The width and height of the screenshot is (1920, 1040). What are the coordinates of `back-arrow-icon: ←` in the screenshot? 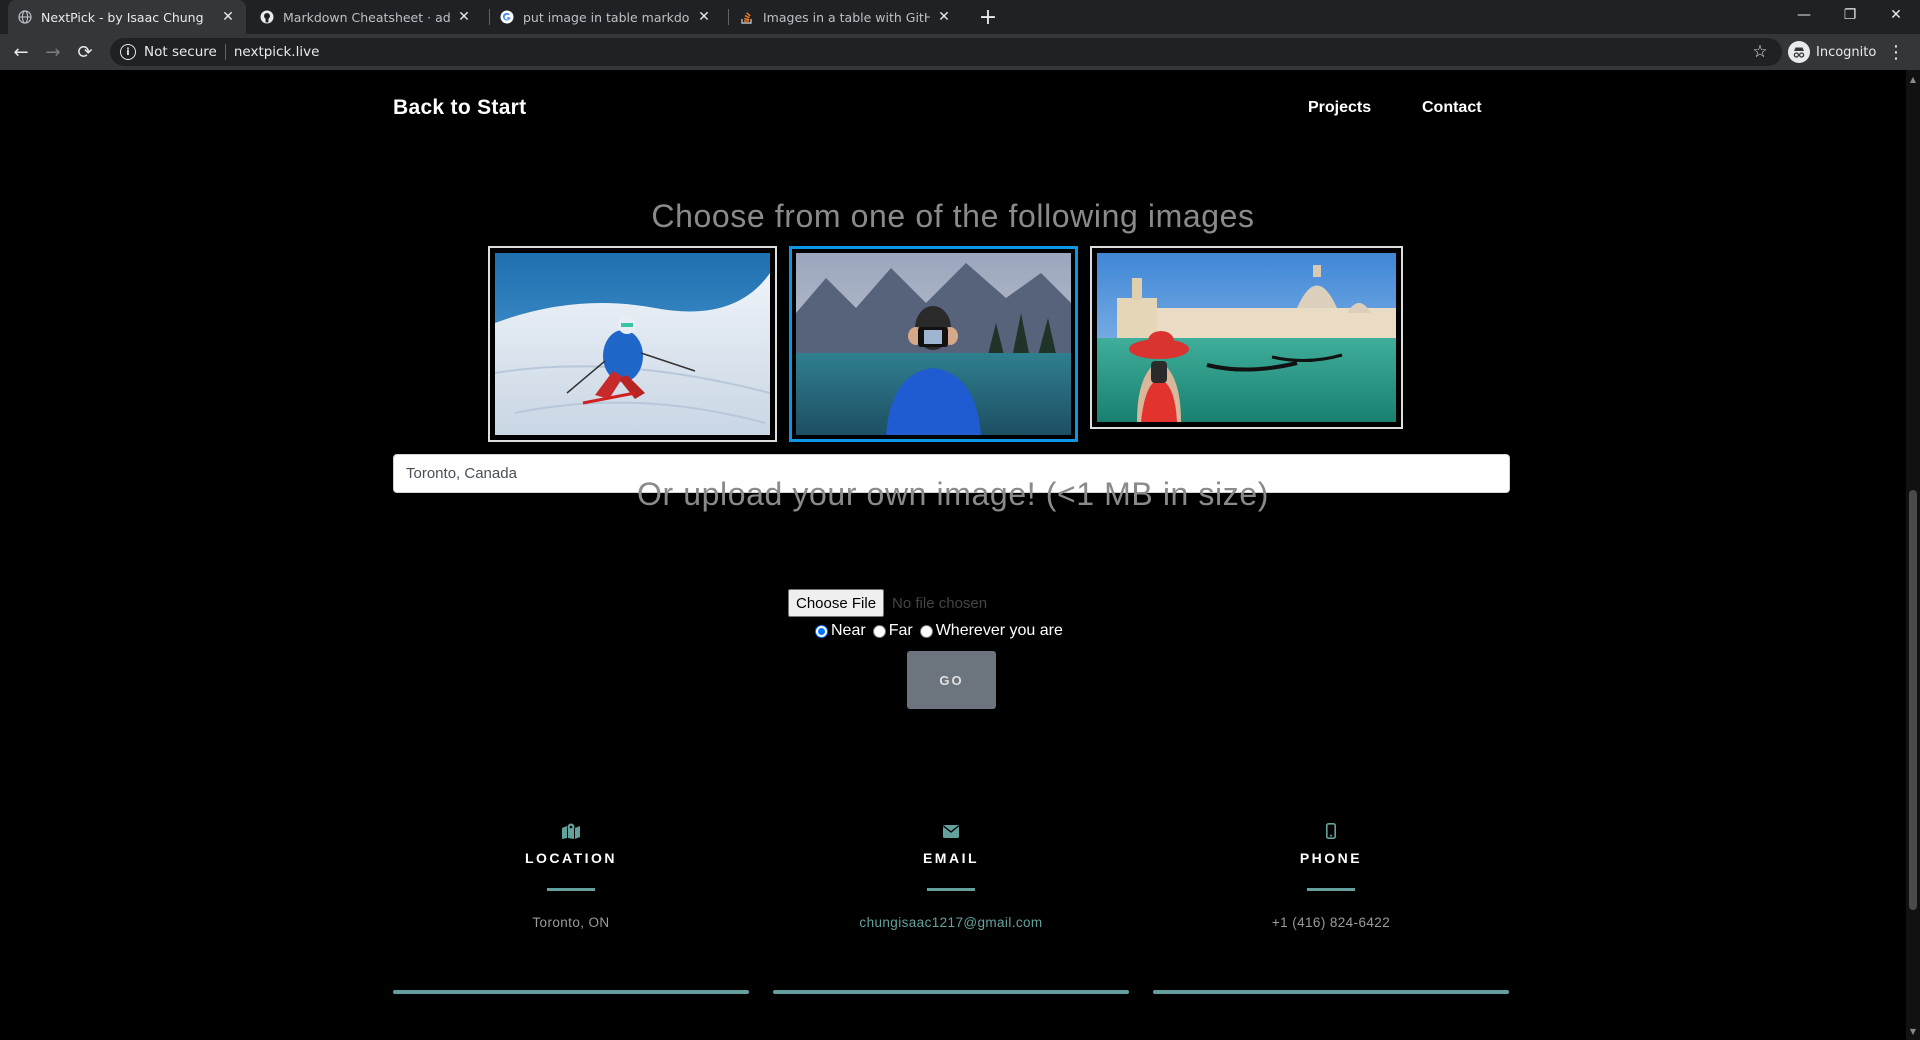 It's located at (21, 52).